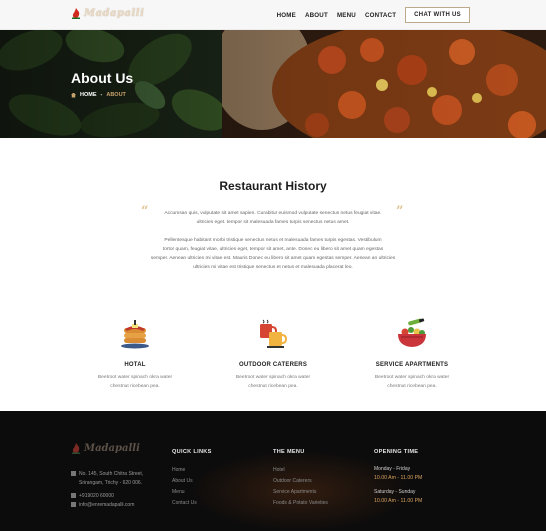 This screenshot has height=531, width=546. Describe the element at coordinates (184, 503) in the screenshot. I see `footer-link-contact: Contact Us` at that location.